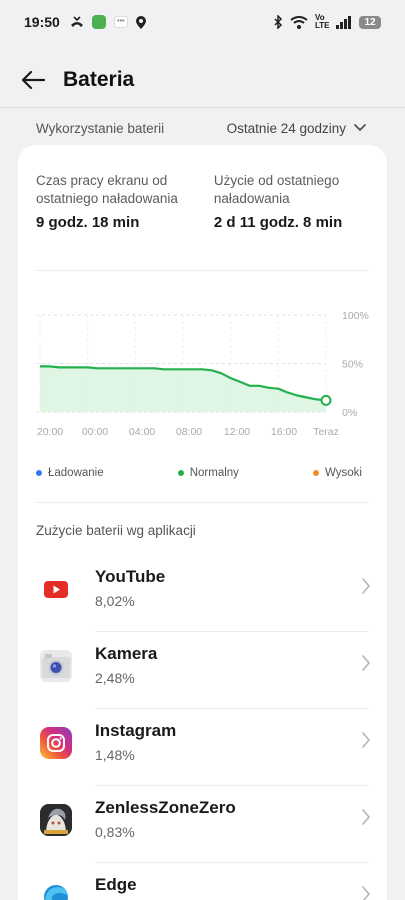  I want to click on since-charge-value: 2 d 11 godz. 8 min, so click(278, 222).